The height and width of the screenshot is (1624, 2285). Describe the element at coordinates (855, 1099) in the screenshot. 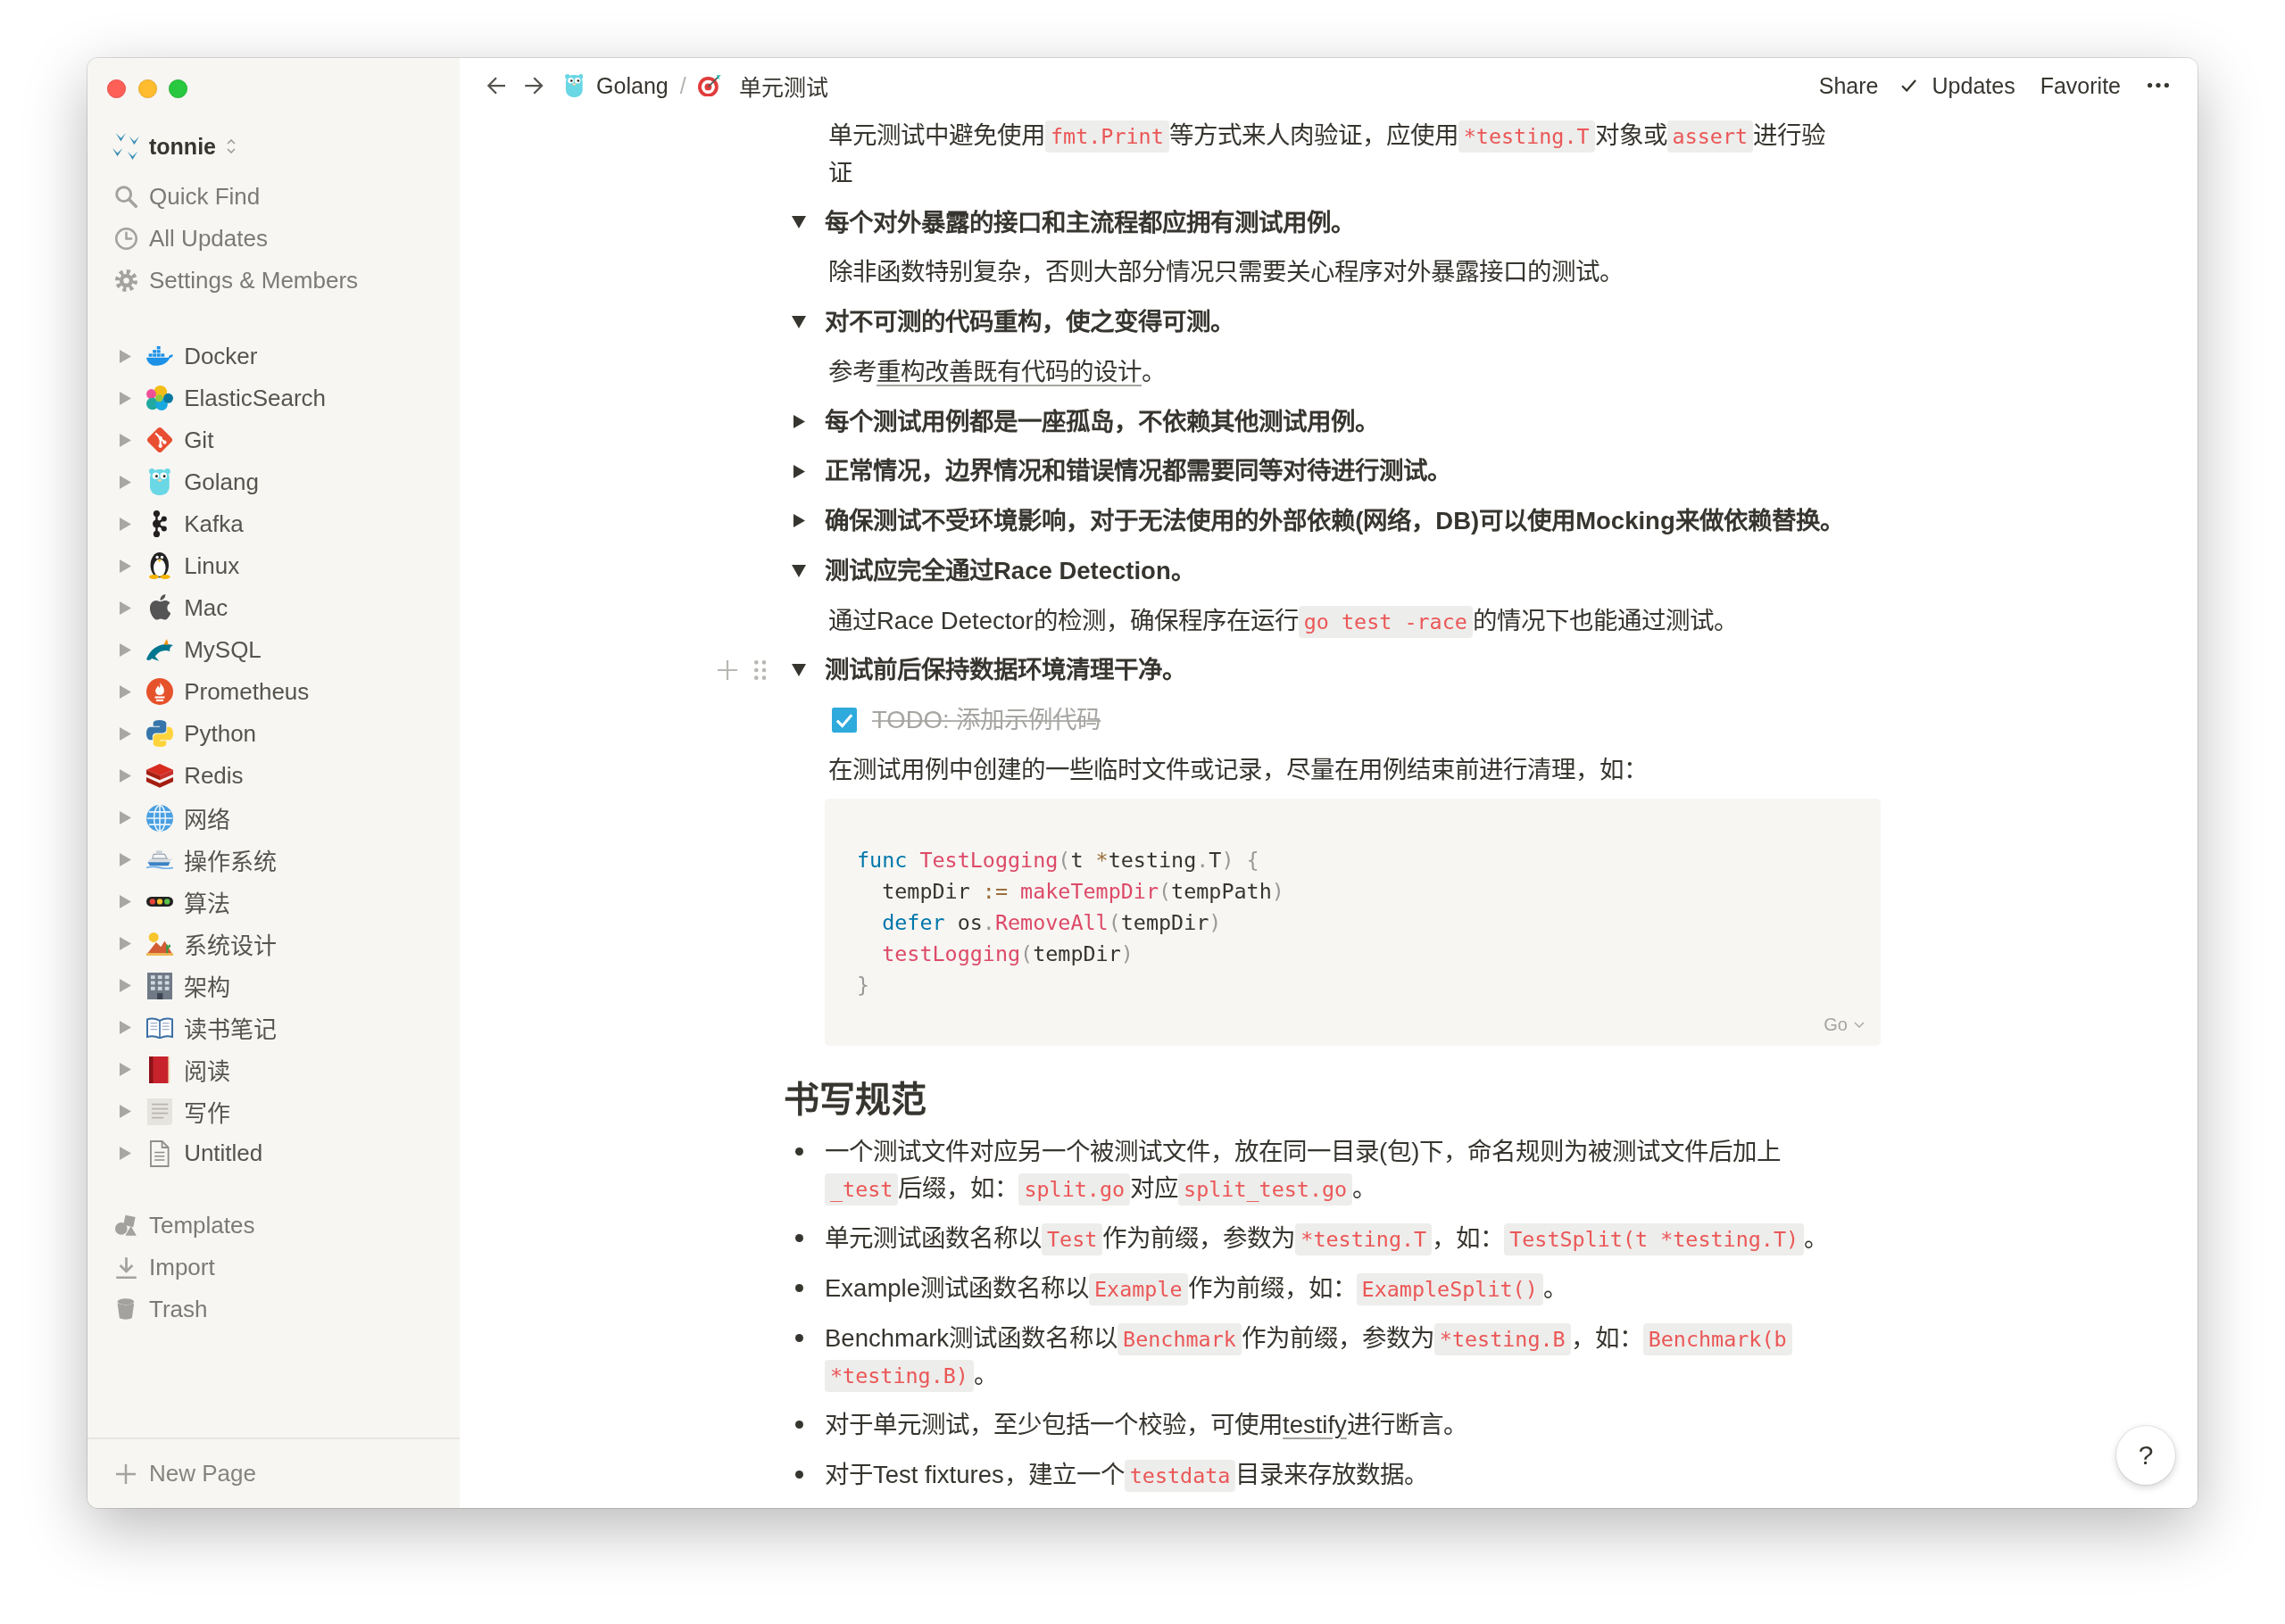

I see `section-heading: 书写规范` at that location.